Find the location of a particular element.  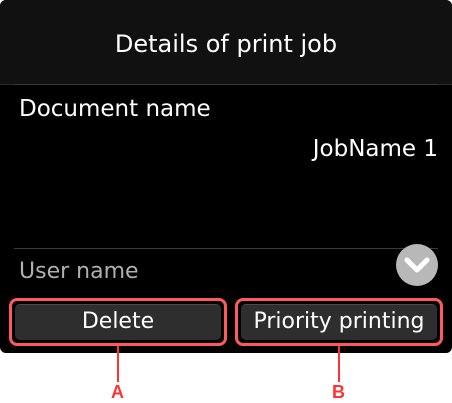

page-title: Details of print job is located at coordinates (226, 44).